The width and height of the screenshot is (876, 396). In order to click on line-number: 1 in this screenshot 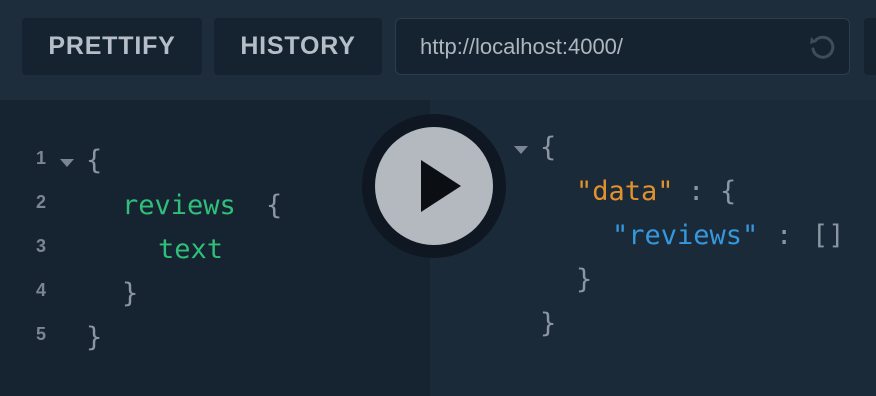, I will do `click(41, 158)`.